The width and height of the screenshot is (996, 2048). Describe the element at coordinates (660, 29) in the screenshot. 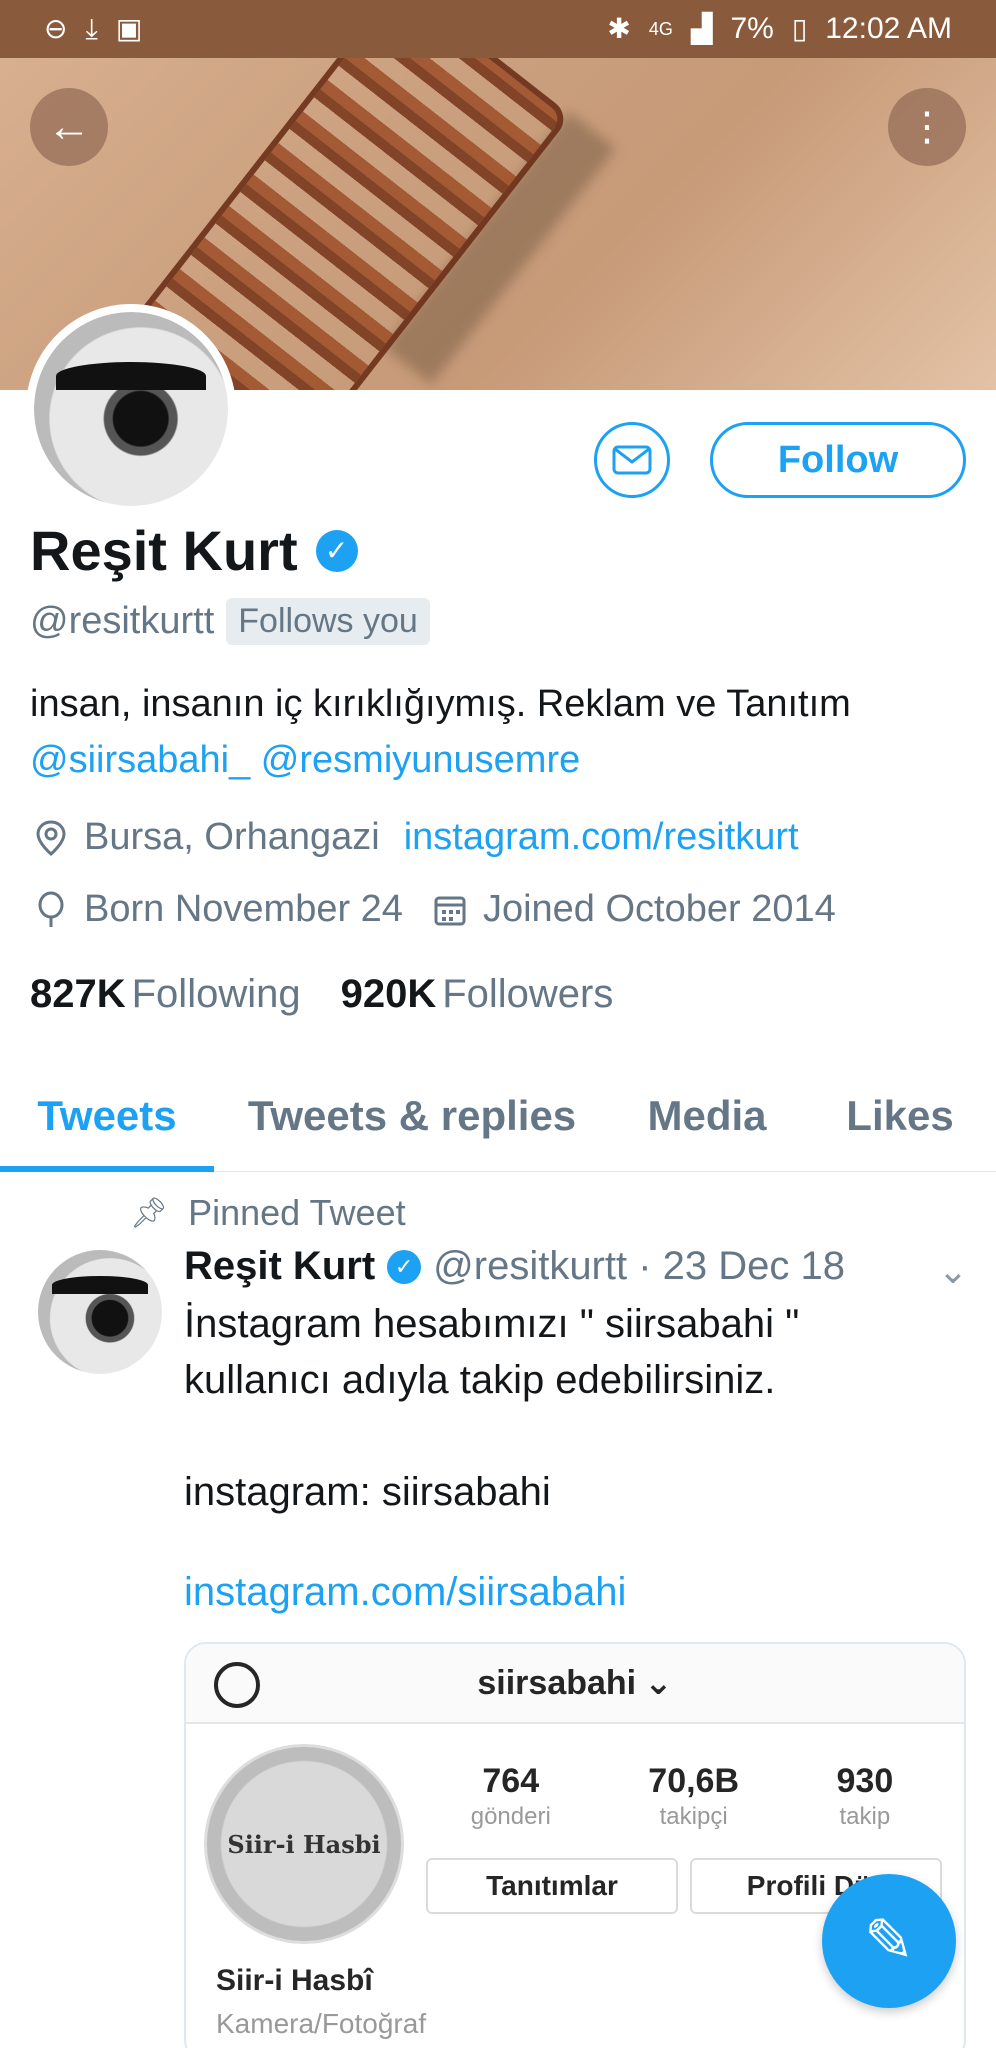

I see `network-icon: 4G` at that location.